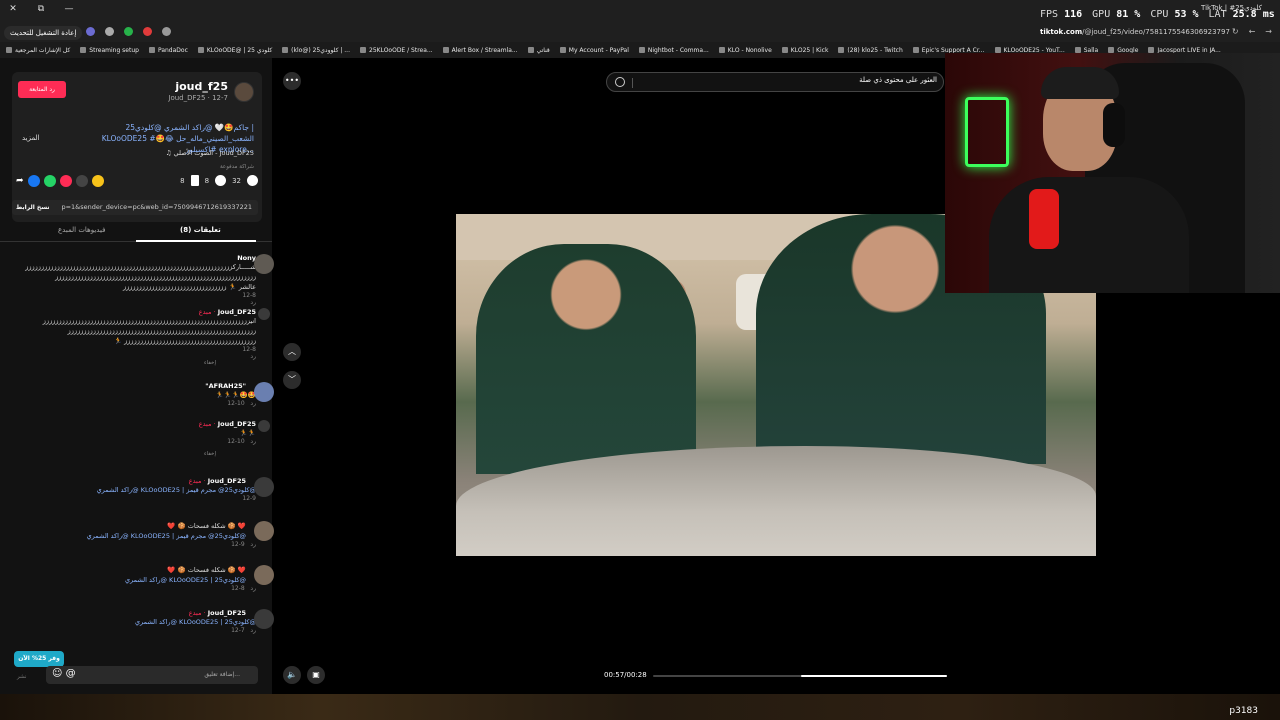  What do you see at coordinates (38, 50) in the screenshot?
I see `bookmark-item: كل الإشارات المرجعية` at bounding box center [38, 50].